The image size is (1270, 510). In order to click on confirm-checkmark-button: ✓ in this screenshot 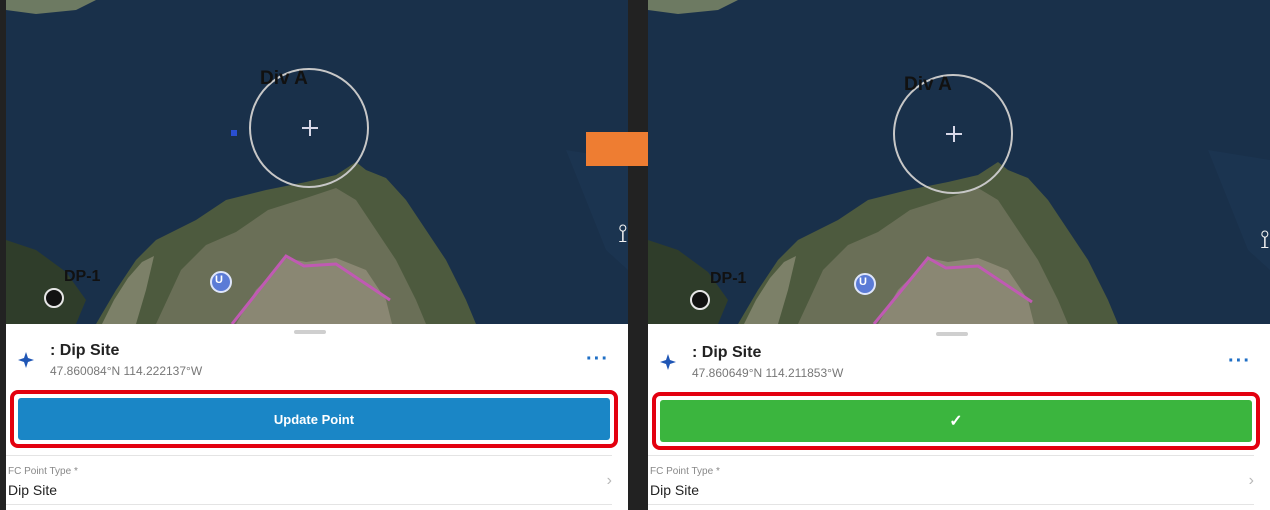, I will do `click(956, 421)`.